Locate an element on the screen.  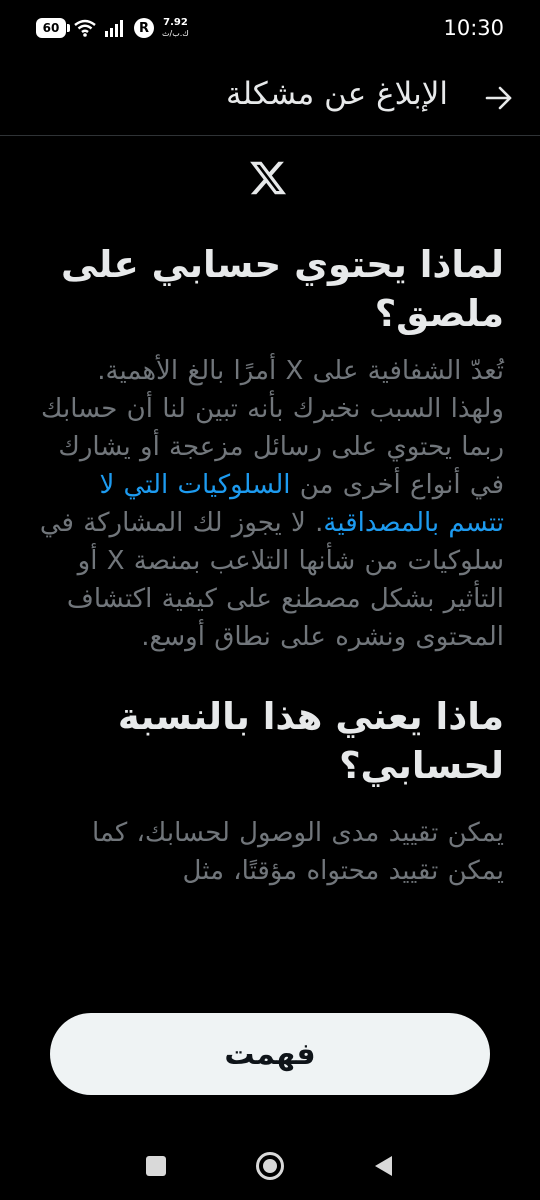
navigation-bar is located at coordinates (270, 1165).